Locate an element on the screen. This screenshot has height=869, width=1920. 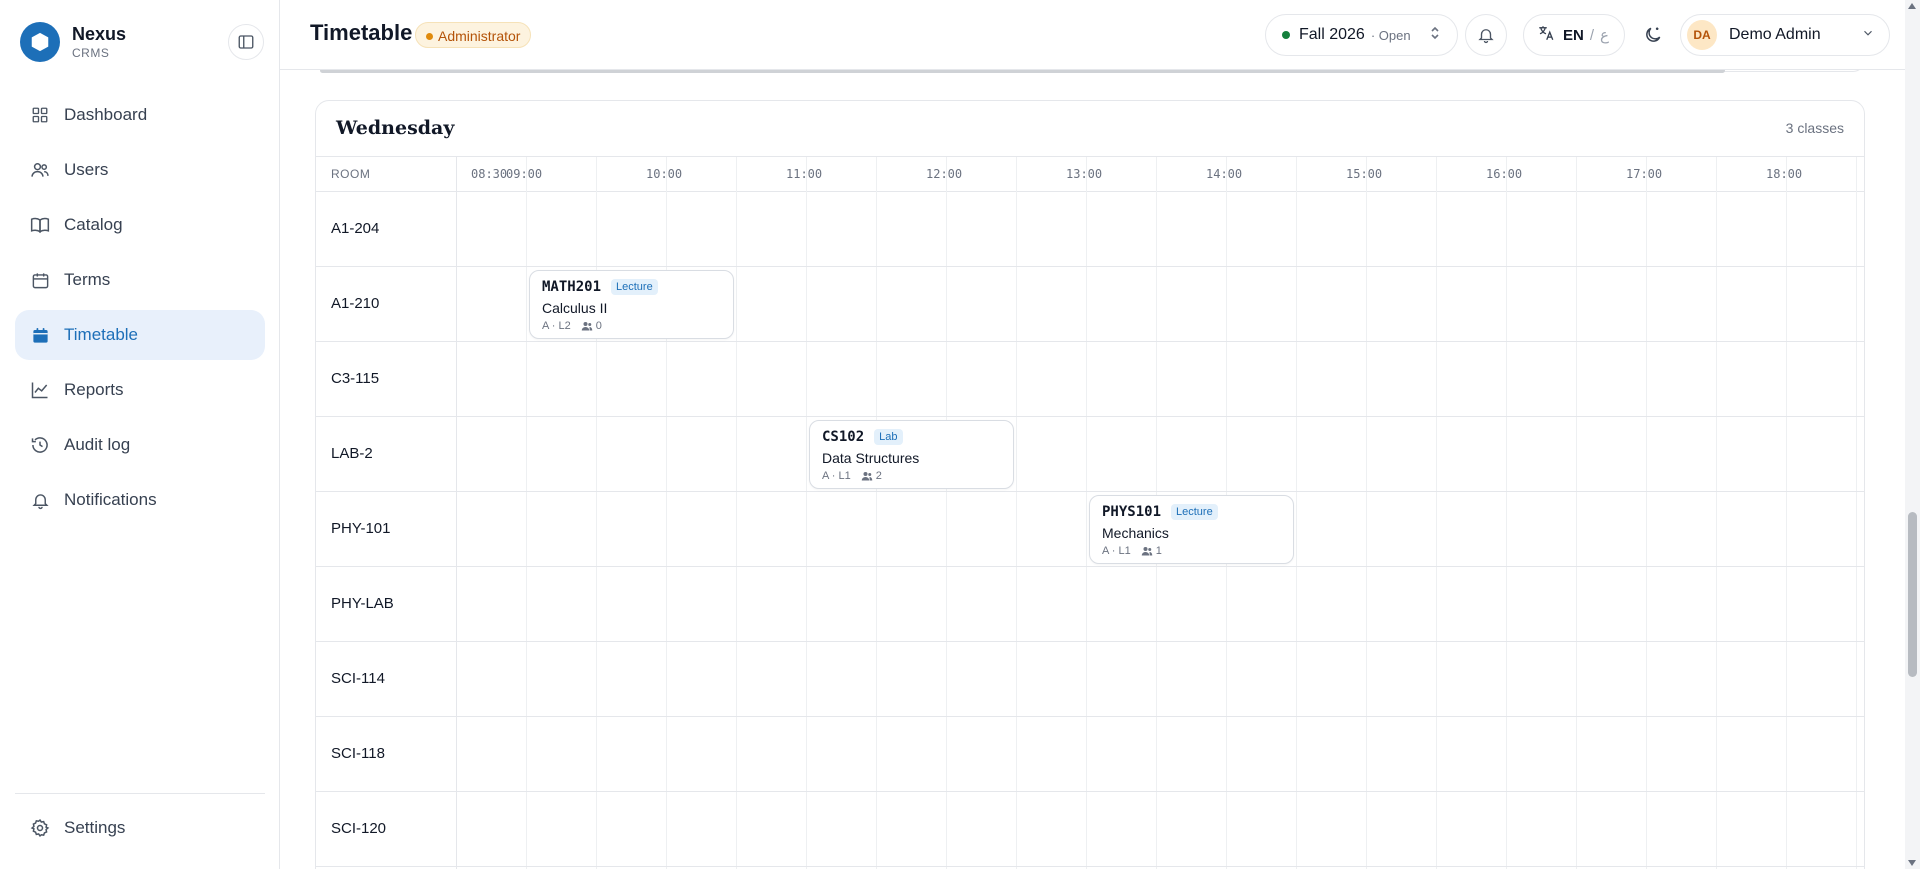
class-event-card: CS102 Lab Data Structures A · L1 2 is located at coordinates (911, 454).